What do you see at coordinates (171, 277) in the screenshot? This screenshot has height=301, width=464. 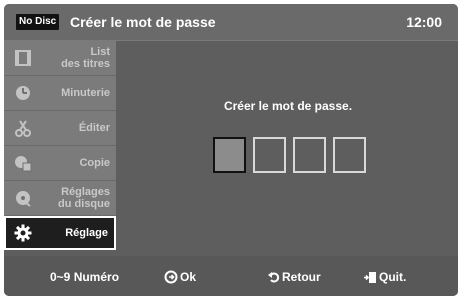 I see `enter-icon` at bounding box center [171, 277].